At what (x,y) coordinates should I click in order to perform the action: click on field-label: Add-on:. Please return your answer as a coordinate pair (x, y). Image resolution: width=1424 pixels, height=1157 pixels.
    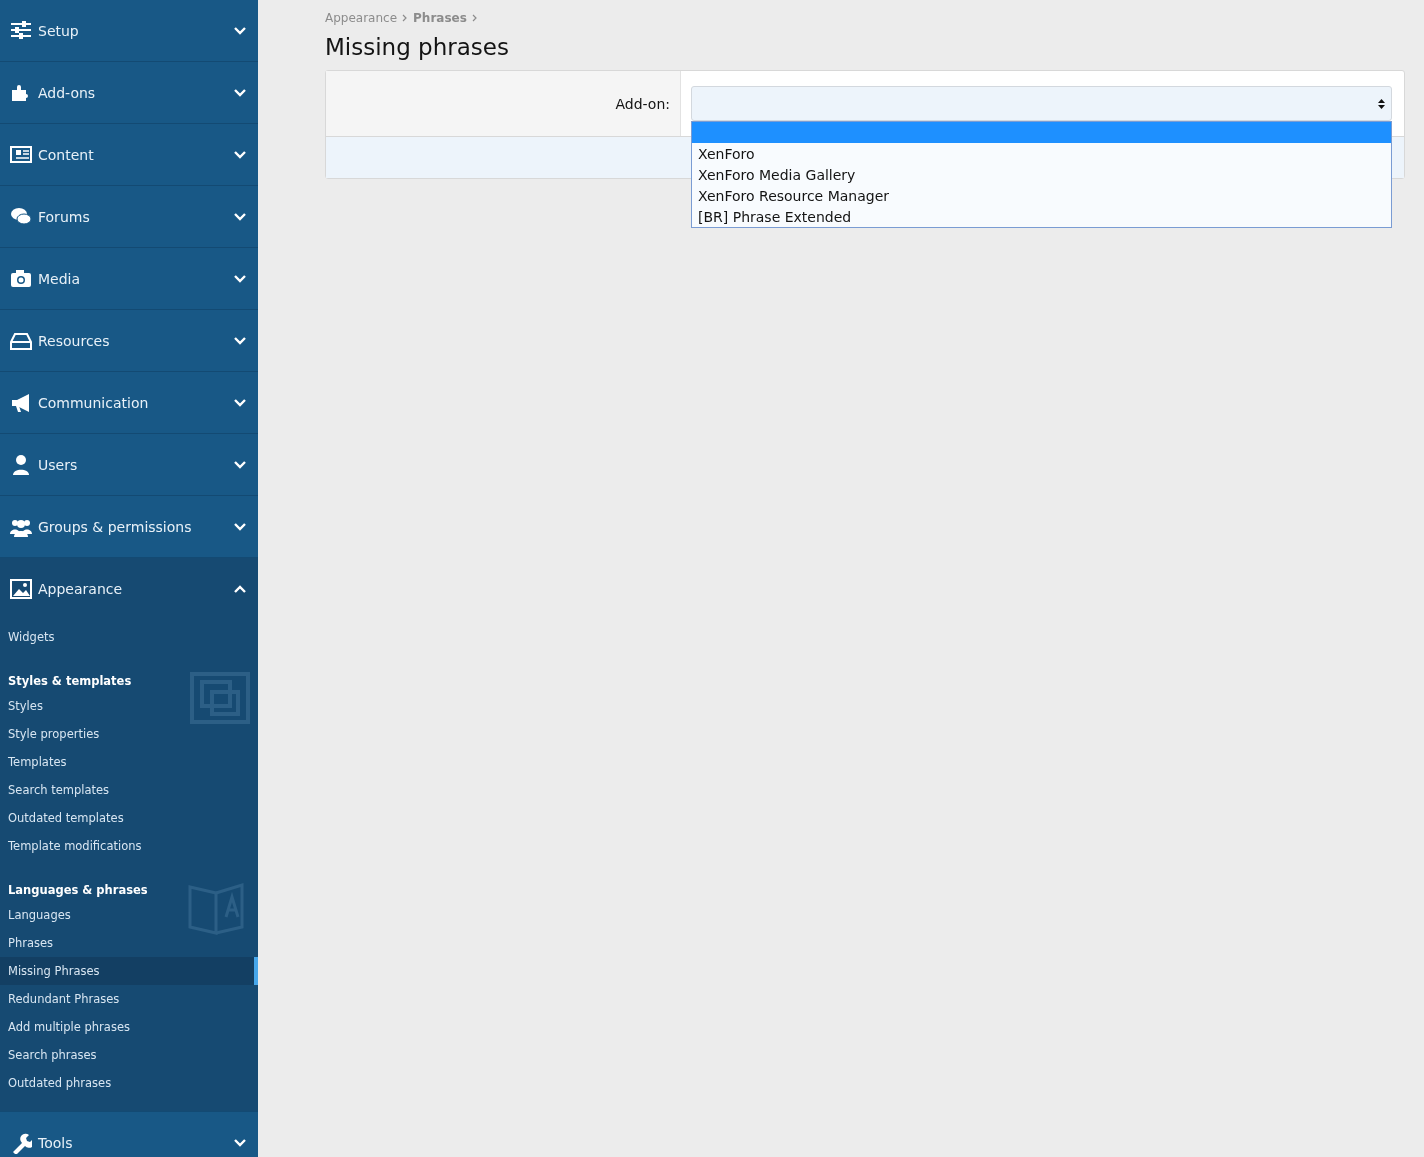
    Looking at the image, I should click on (642, 103).